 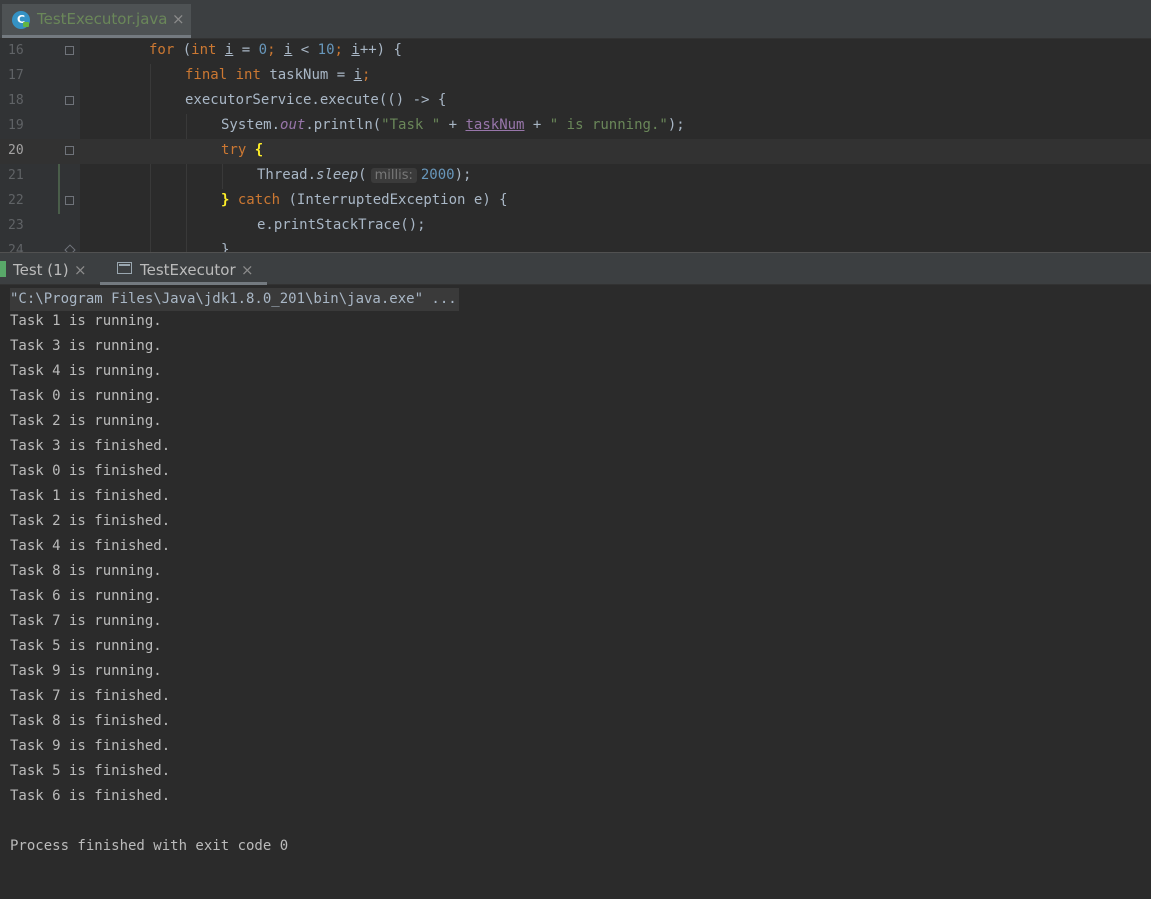 What do you see at coordinates (16, 100) in the screenshot?
I see `line-number: 18` at bounding box center [16, 100].